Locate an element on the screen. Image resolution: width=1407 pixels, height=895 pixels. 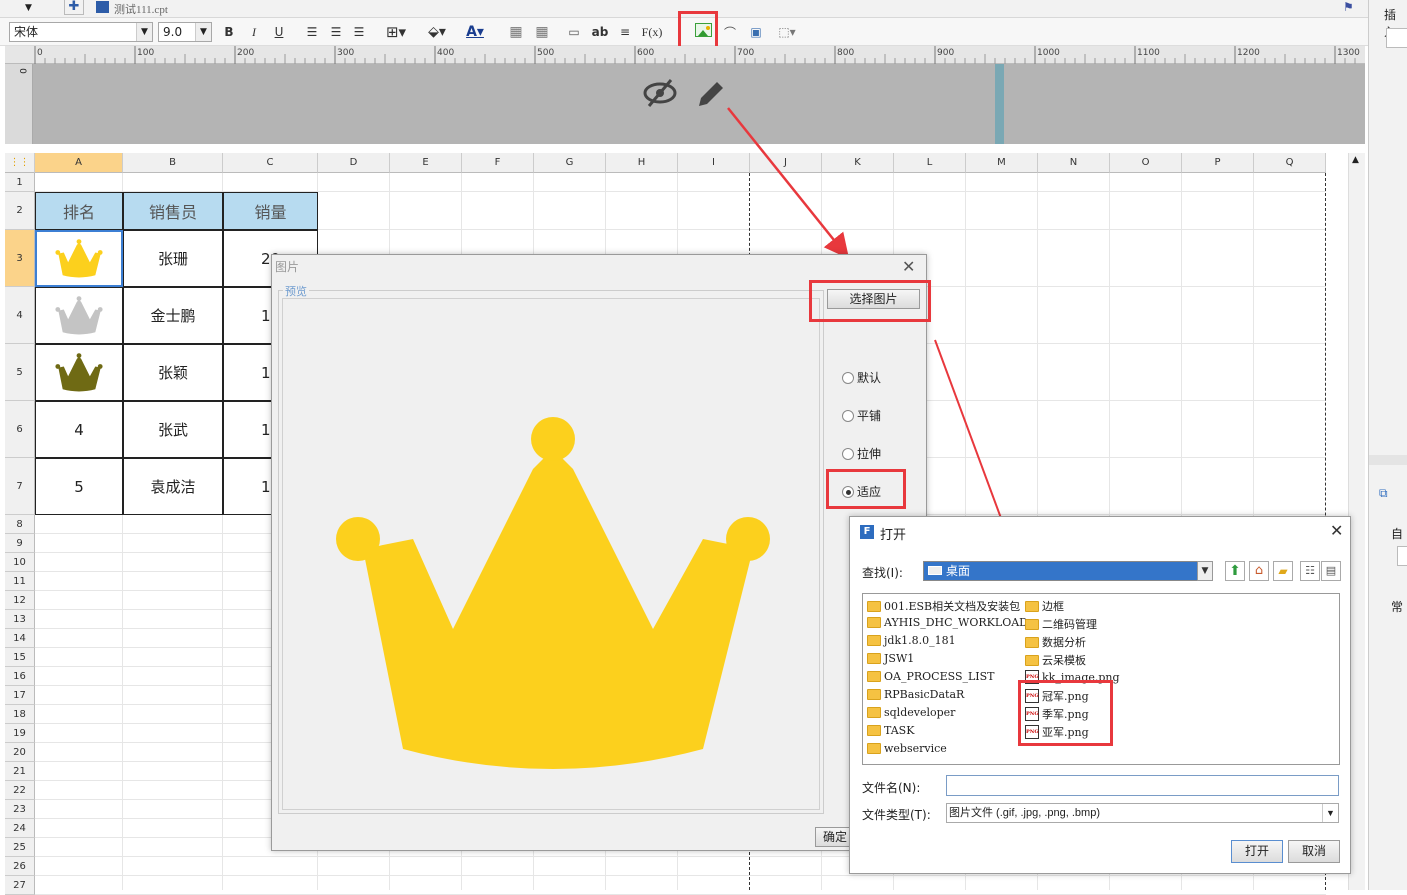
fill-option-radio: 拉伸 is located at coordinates (861, 453).